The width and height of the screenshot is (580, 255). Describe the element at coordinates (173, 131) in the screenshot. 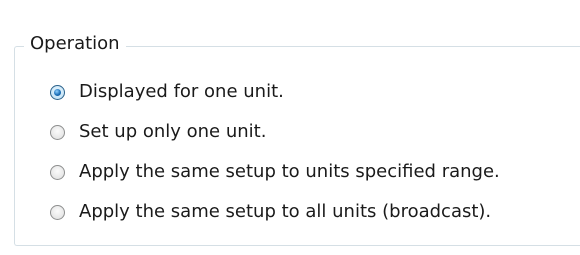

I see `radio-option-label: Set up only one unit.` at that location.